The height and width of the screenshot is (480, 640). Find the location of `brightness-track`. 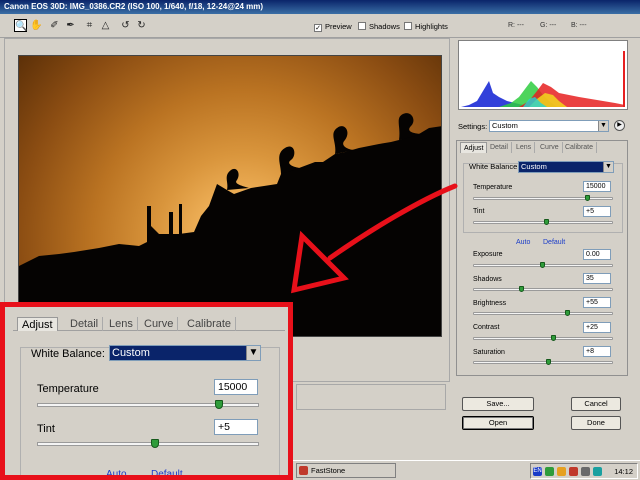

brightness-track is located at coordinates (543, 313).